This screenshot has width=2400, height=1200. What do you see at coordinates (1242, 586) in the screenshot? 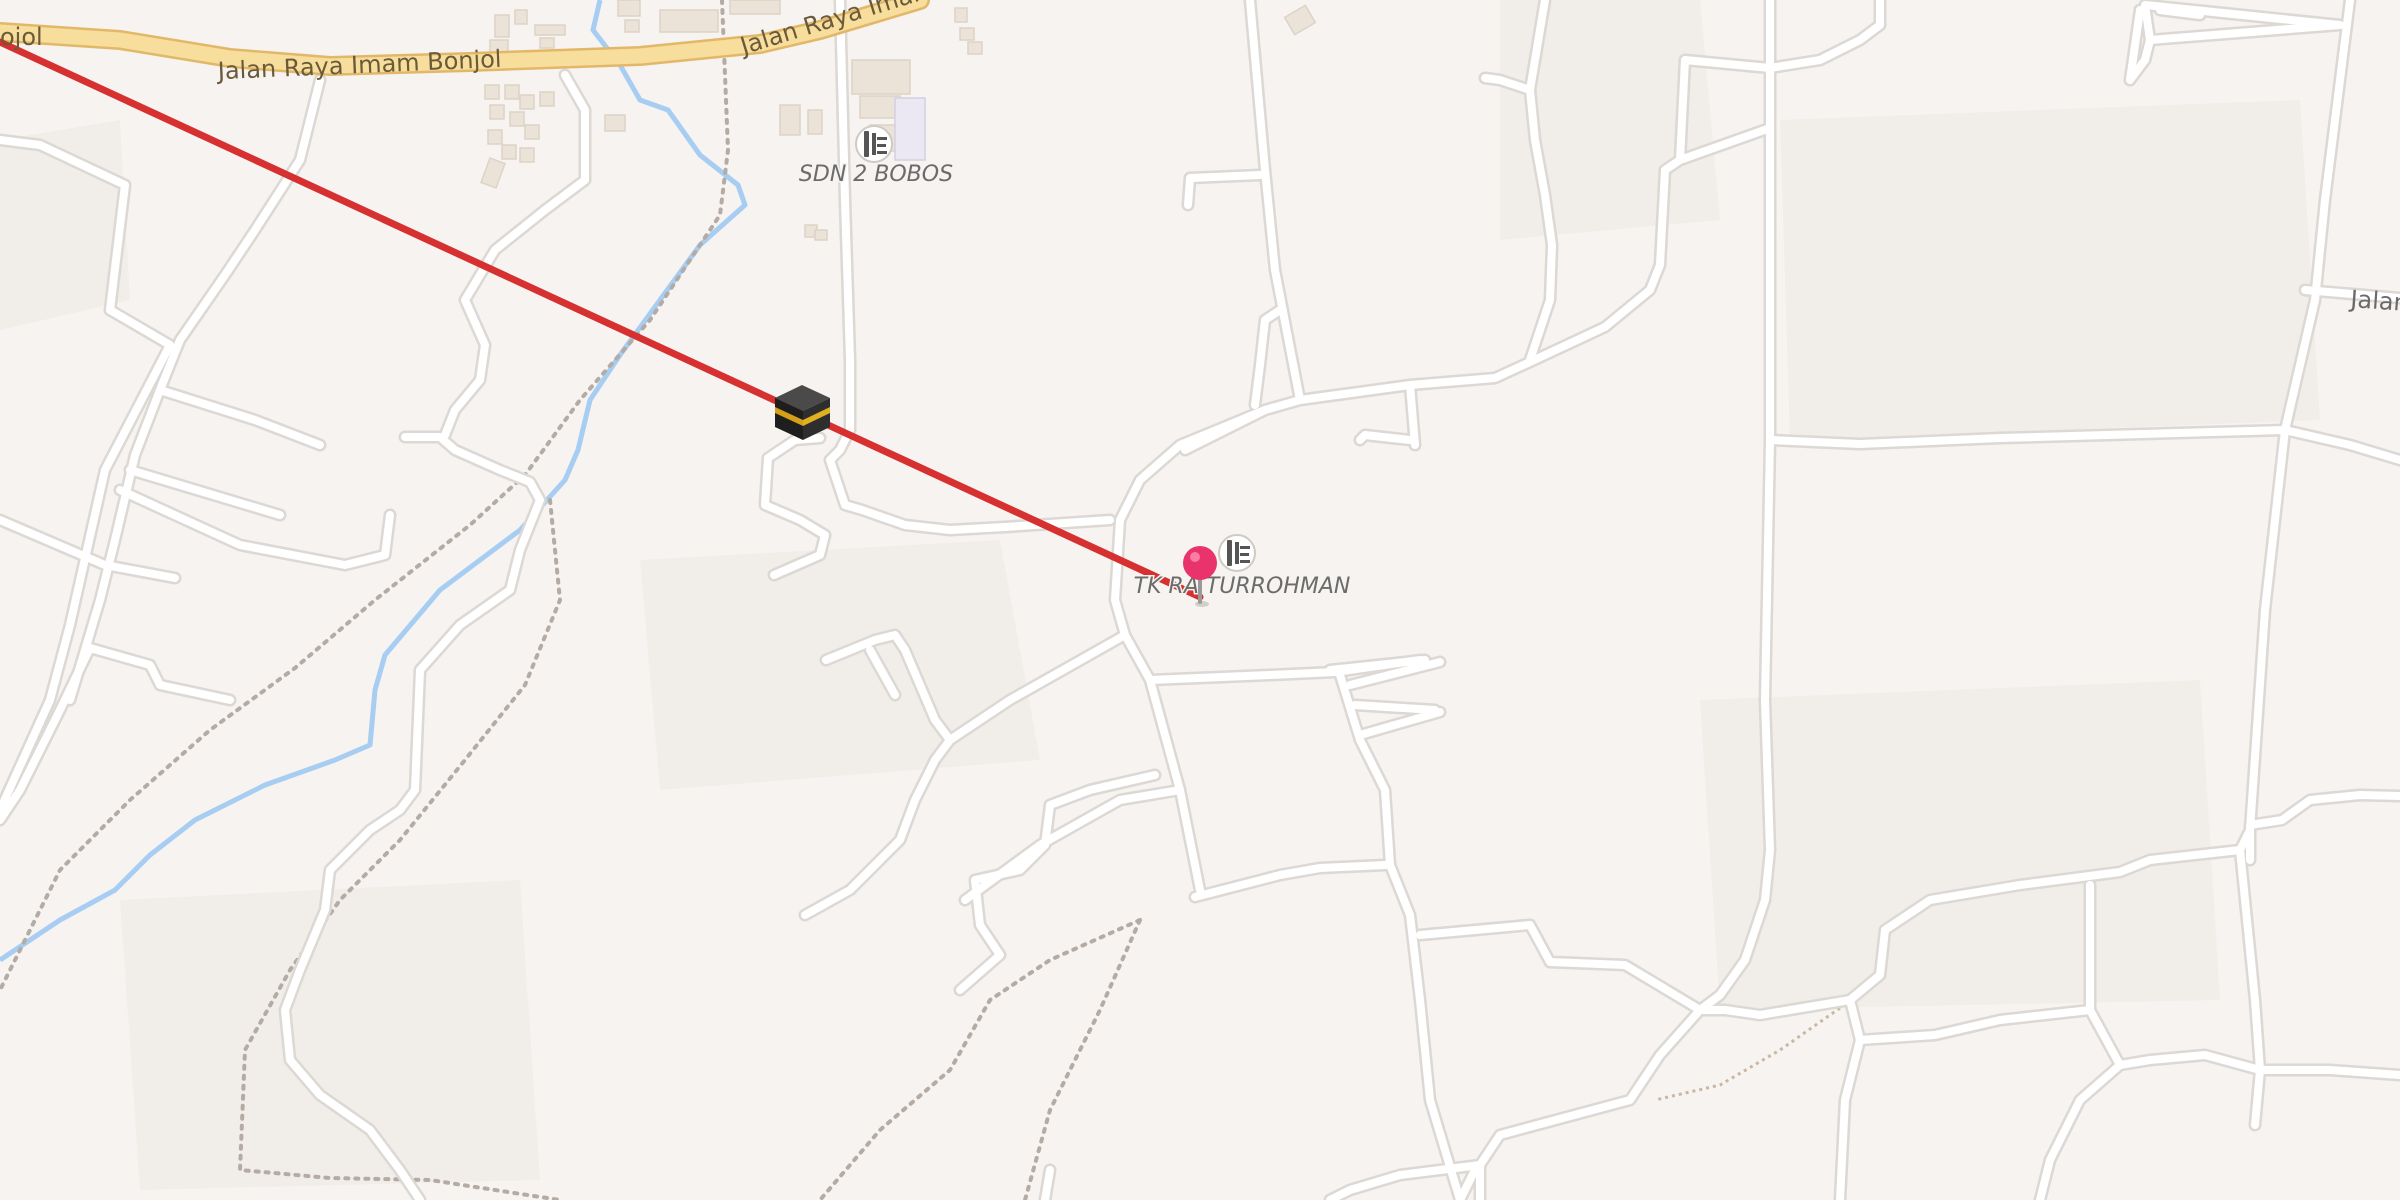
I see `poi-label-school-2: TK RA TURROHMAN` at bounding box center [1242, 586].